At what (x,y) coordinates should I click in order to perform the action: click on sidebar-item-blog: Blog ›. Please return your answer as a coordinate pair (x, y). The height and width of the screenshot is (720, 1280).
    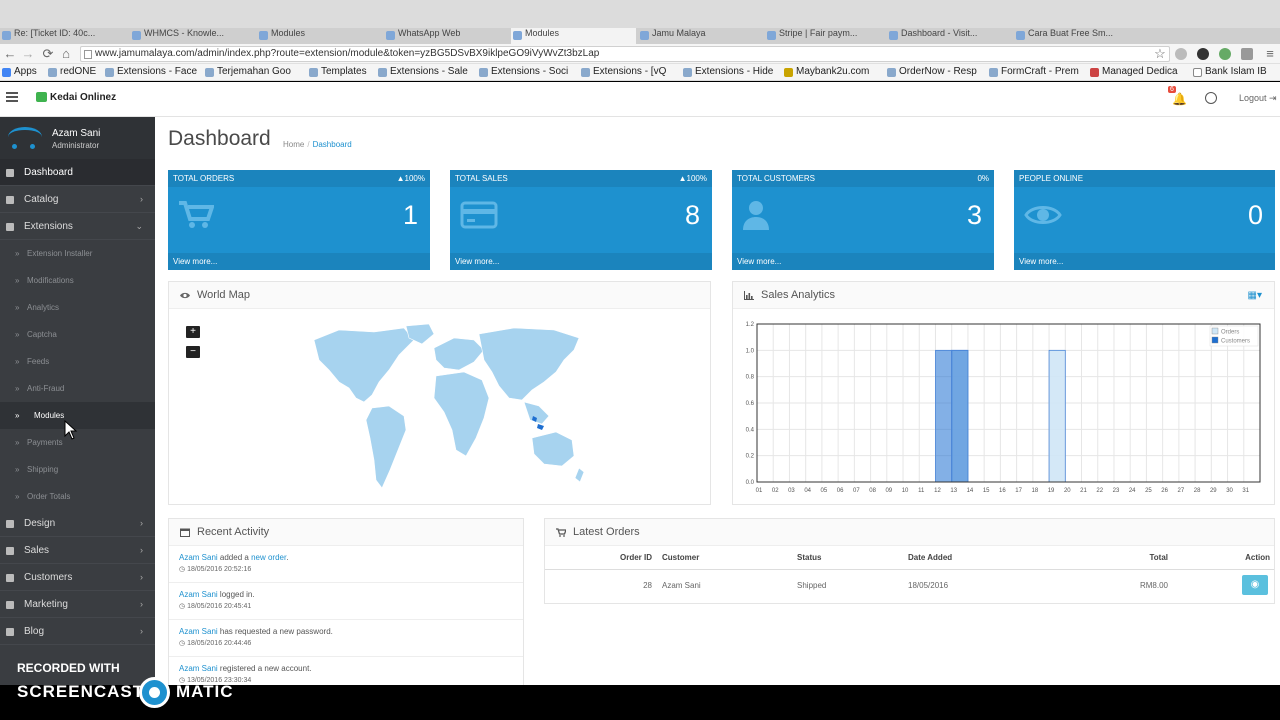
    Looking at the image, I should click on (77, 631).